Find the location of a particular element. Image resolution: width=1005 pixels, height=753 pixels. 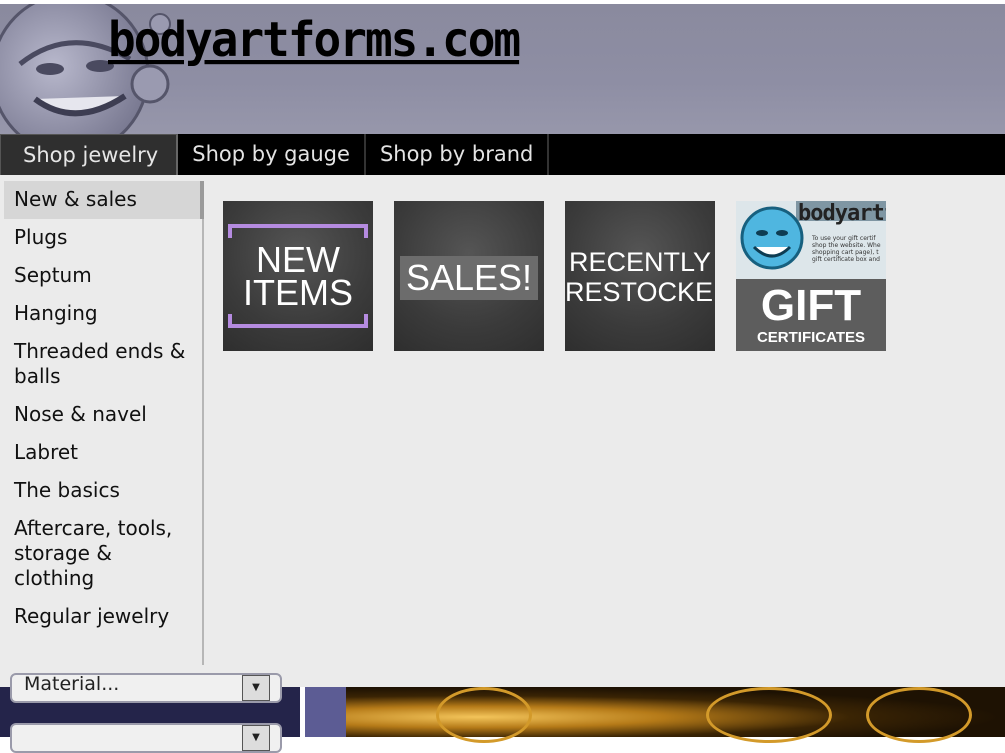

new-items-label: NEW ITEMS is located at coordinates (298, 277).